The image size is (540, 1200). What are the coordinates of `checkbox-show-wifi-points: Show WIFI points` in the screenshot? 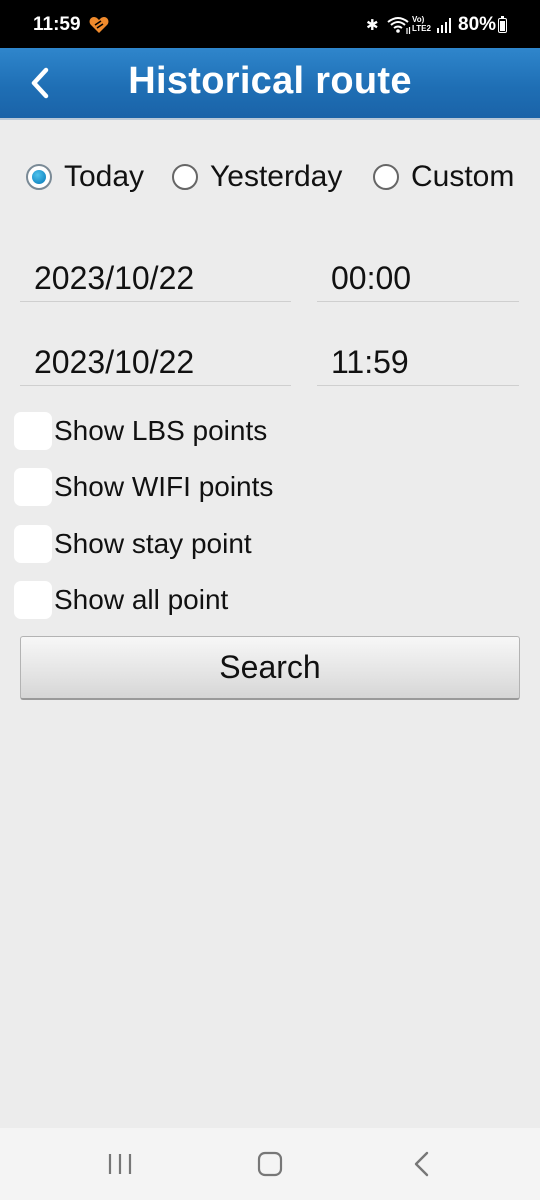 It's located at (143, 487).